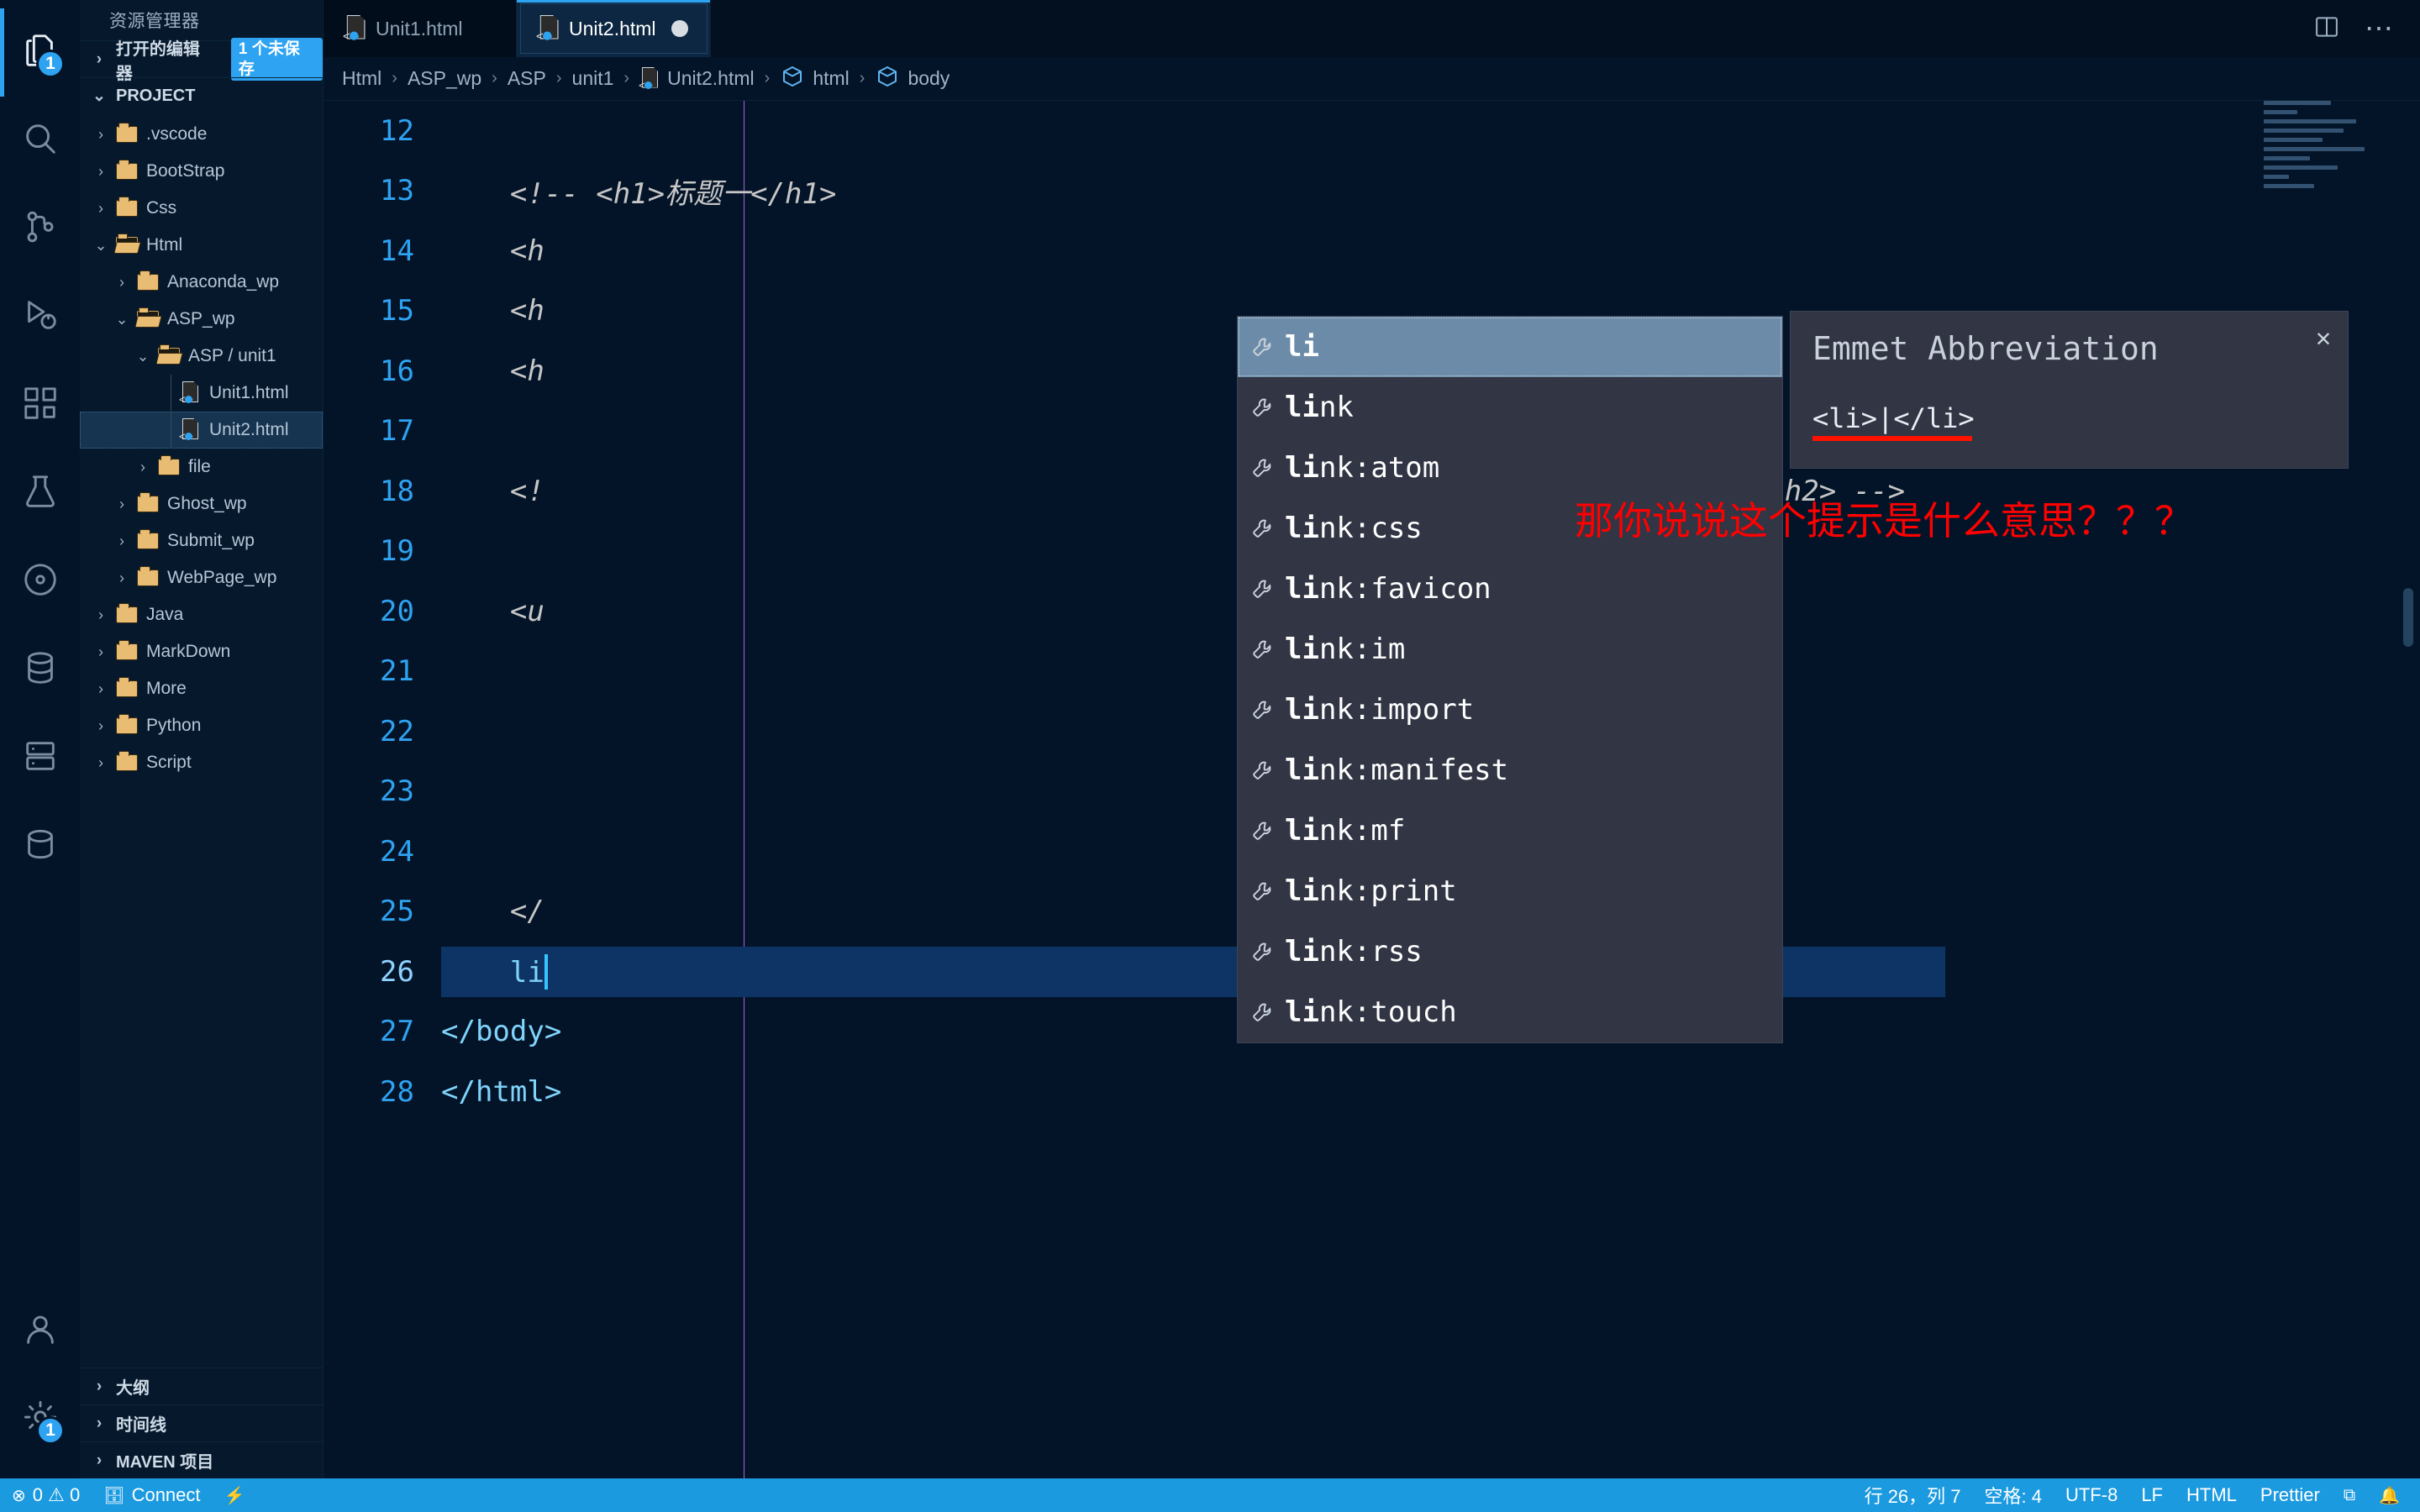 The width and height of the screenshot is (2420, 1512). What do you see at coordinates (40, 846) in the screenshot?
I see `activity-bar-item-storage` at bounding box center [40, 846].